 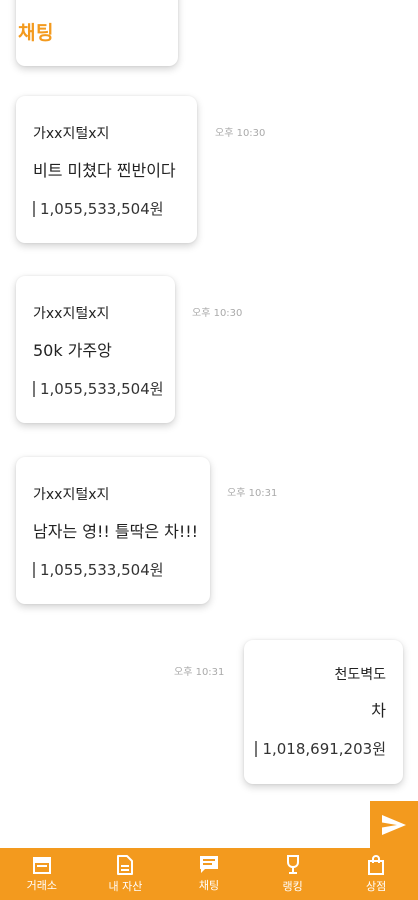 What do you see at coordinates (116, 531) in the screenshot?
I see `message-text: 남자는 영!! 틀딱은 차!!!` at bounding box center [116, 531].